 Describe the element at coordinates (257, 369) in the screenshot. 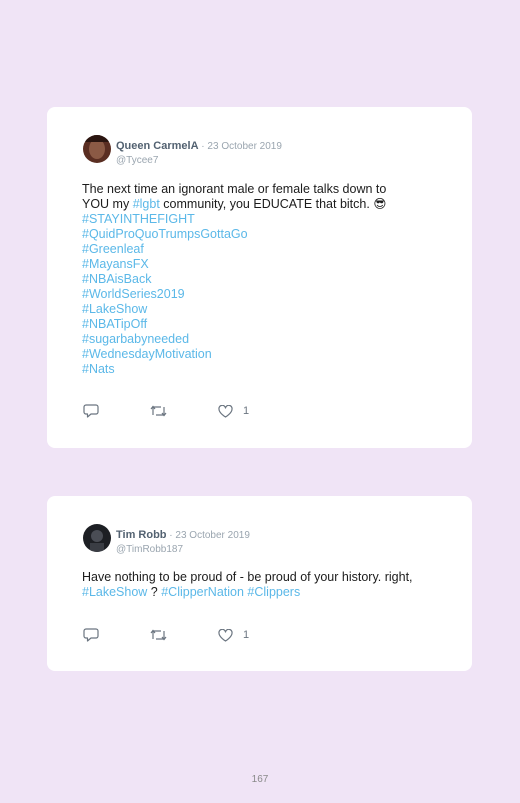

I see `hashtag-link: #Nats` at that location.